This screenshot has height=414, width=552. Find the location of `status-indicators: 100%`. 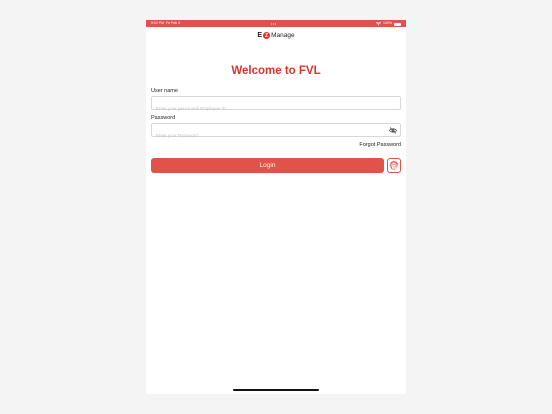

status-indicators: 100% is located at coordinates (388, 23).